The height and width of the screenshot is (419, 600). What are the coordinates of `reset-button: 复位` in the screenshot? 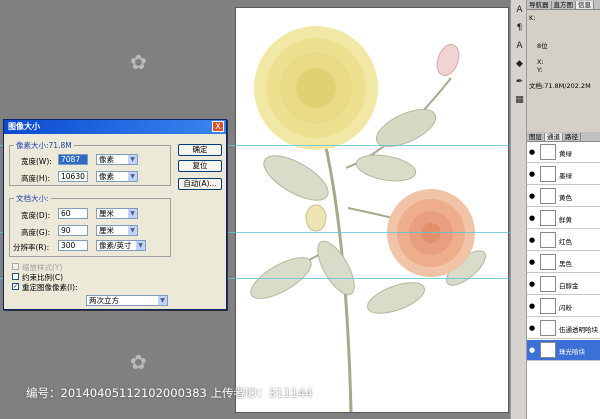 It's located at (200, 166).